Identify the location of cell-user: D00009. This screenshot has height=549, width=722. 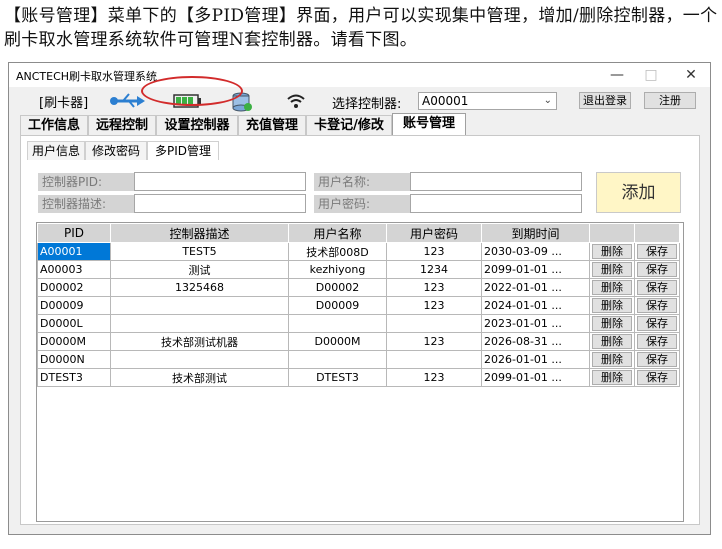
(337, 305).